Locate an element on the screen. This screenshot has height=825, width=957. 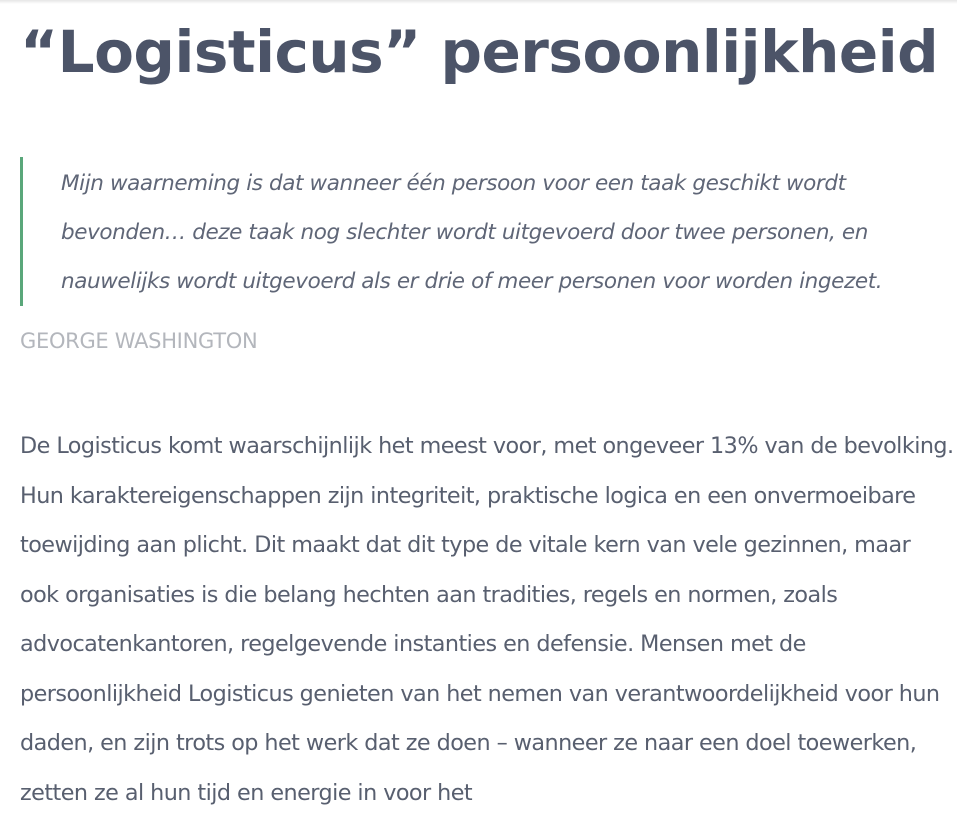
top-shadow is located at coordinates (478, 2).